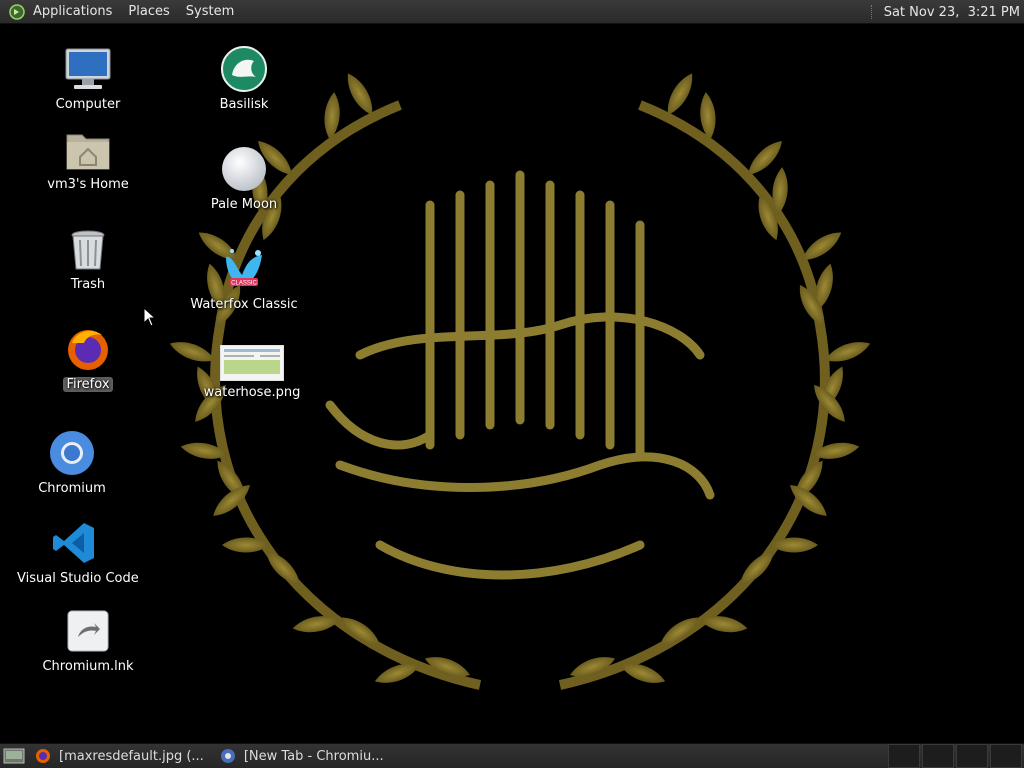 The height and width of the screenshot is (768, 1024). What do you see at coordinates (78, 578) in the screenshot?
I see `icon-label: Visual Studio Code` at bounding box center [78, 578].